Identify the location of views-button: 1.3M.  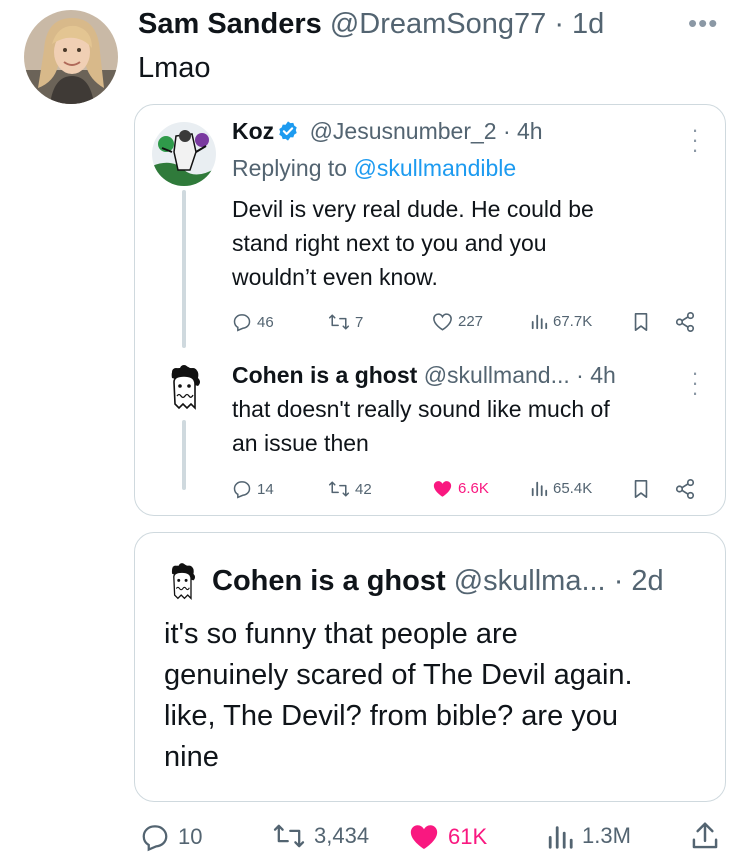
(588, 836).